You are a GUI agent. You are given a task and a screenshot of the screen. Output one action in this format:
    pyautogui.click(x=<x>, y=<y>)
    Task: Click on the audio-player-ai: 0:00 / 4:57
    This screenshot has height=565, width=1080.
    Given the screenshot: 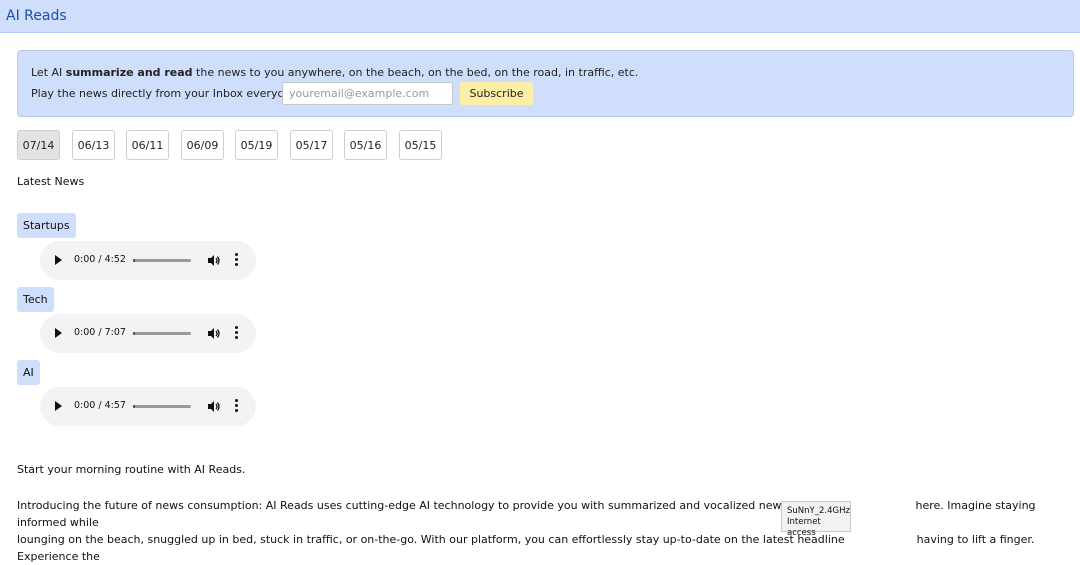 What is the action you would take?
    pyautogui.click(x=148, y=406)
    